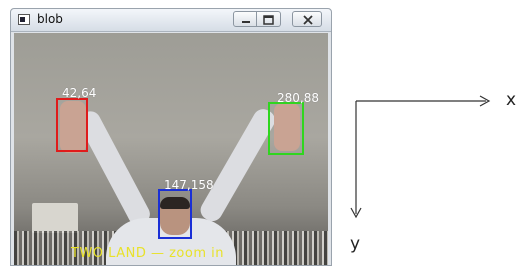 Image resolution: width=521 pixels, height=266 pixels. I want to click on y-axis-label: y, so click(355, 244).